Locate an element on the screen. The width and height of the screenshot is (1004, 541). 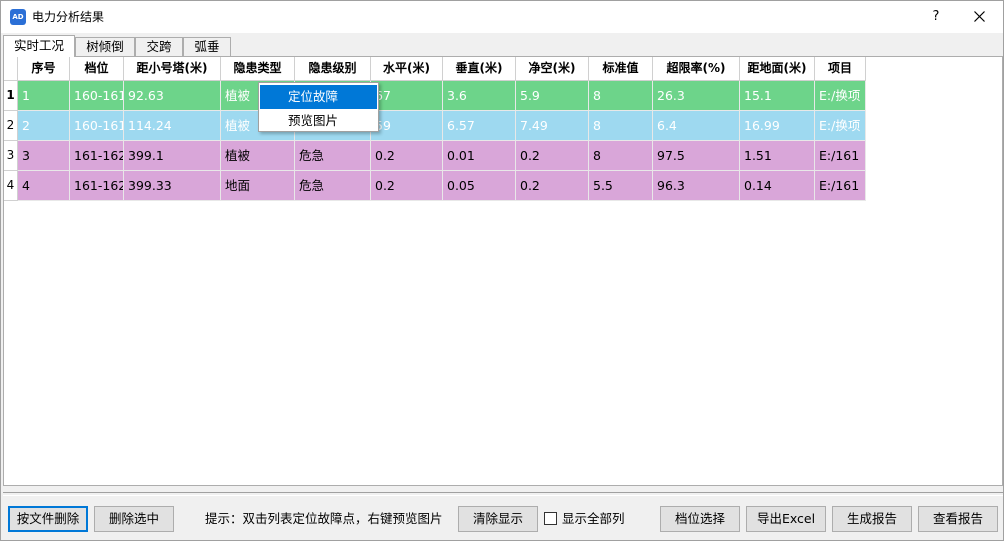
vertical-cell: 0.01 is located at coordinates (479, 156).